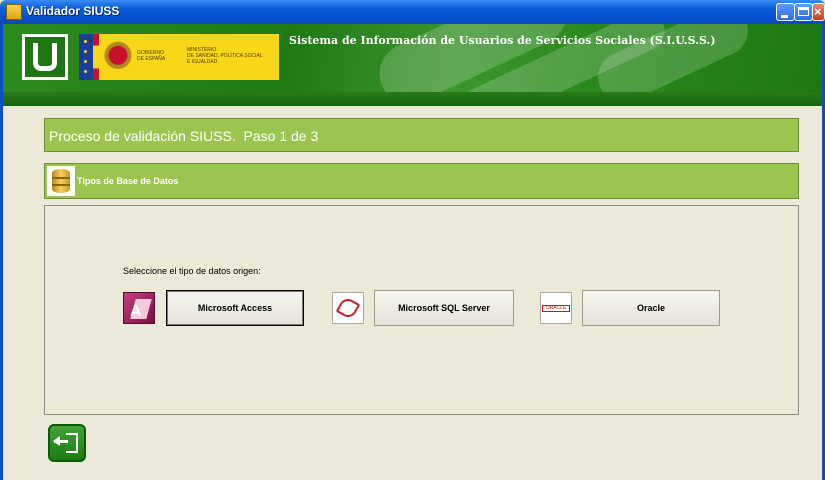  What do you see at coordinates (421, 135) in the screenshot?
I see `step-panel: Proceso de validación SIUSS. Paso 1 de 3` at bounding box center [421, 135].